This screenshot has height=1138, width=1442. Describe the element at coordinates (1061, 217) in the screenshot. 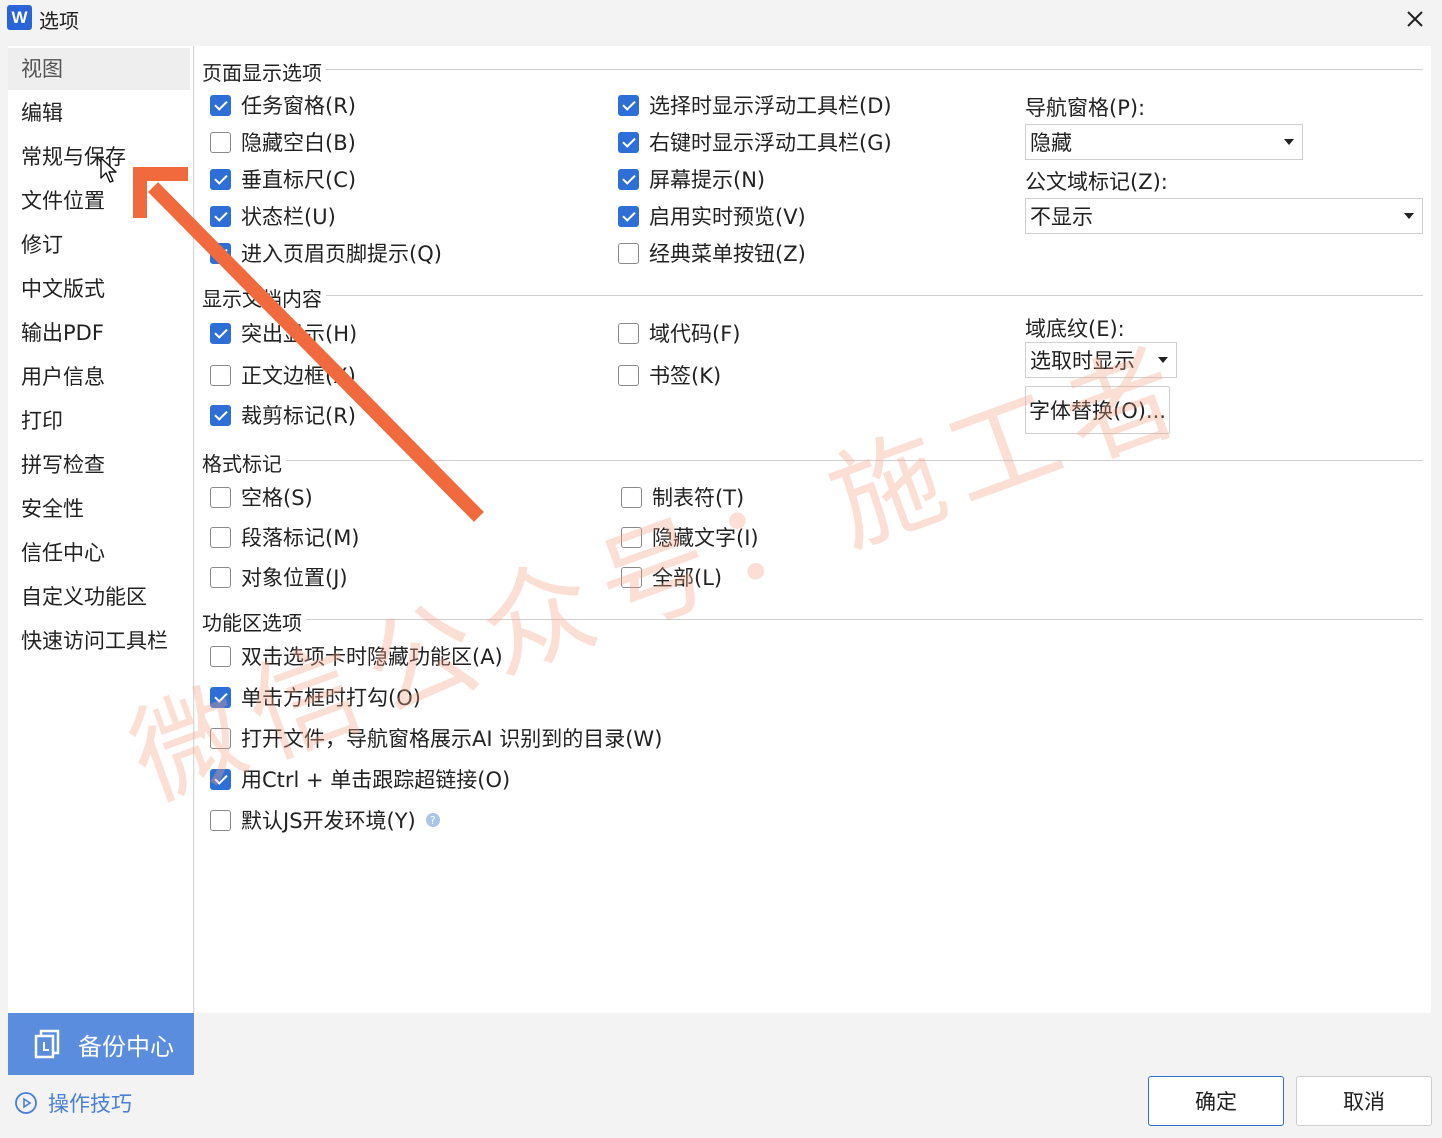

I see `select-value: 不显示` at that location.